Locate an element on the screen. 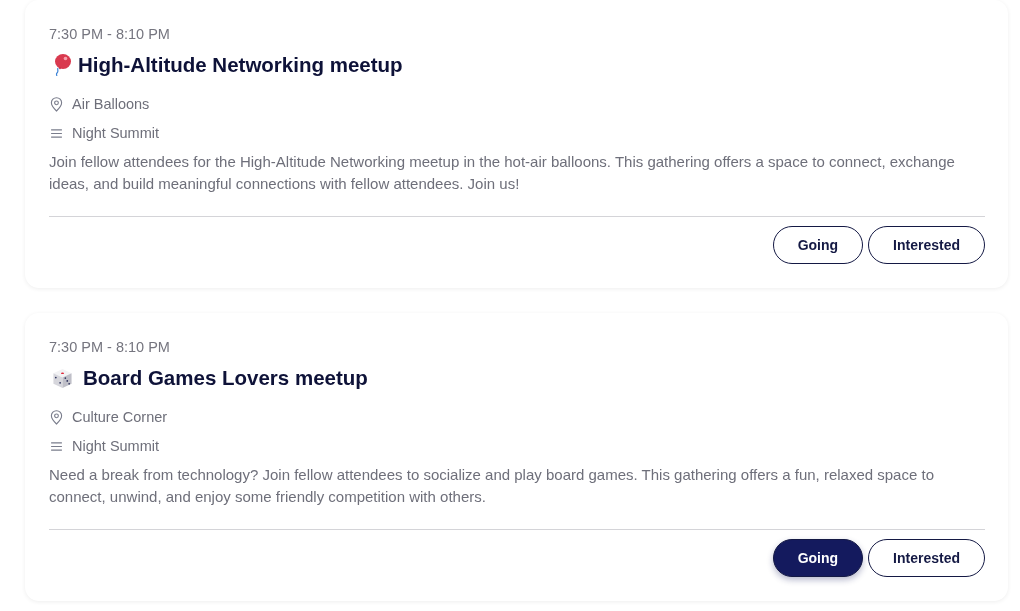  event-location: Air Balloons is located at coordinates (111, 104).